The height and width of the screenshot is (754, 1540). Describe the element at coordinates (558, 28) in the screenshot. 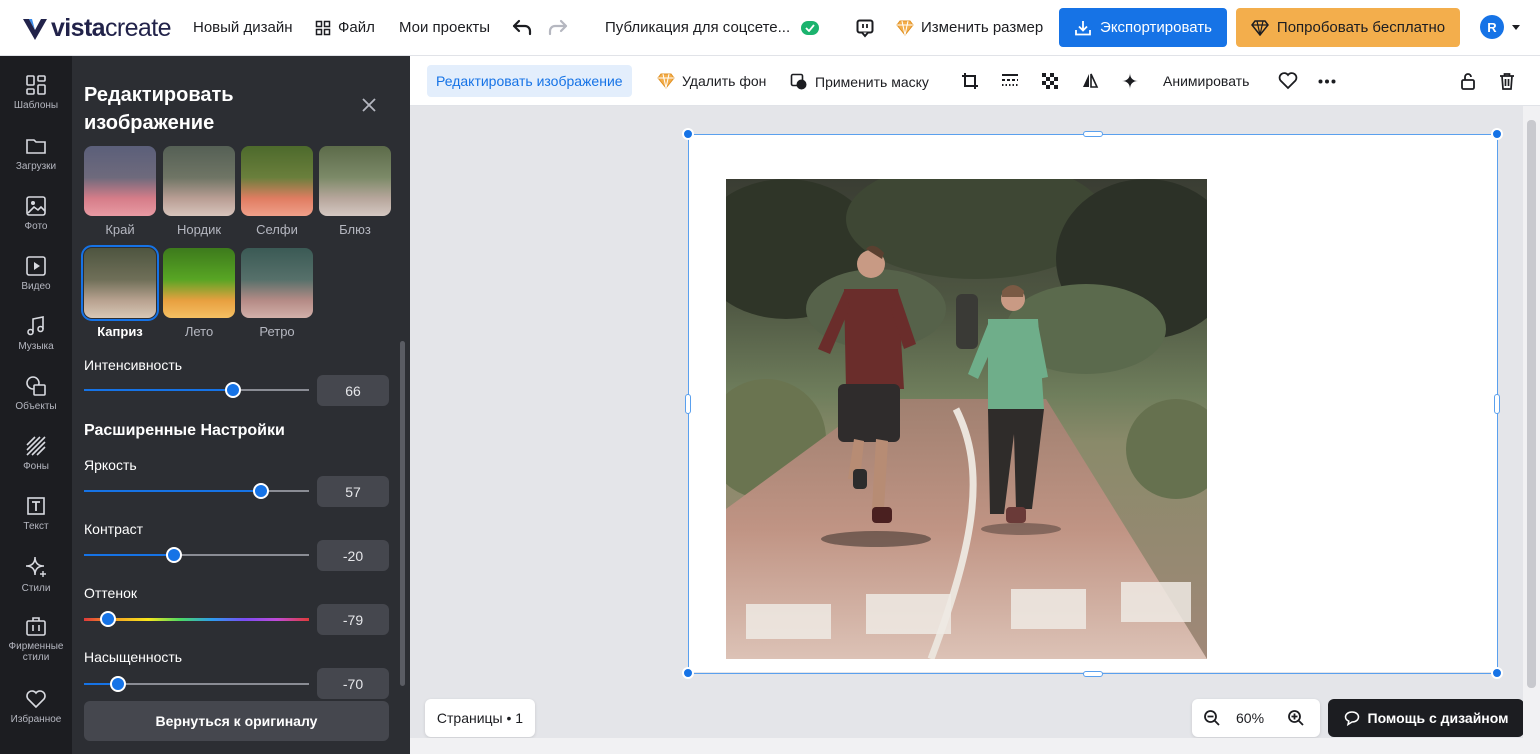

I see `redo-icon` at that location.